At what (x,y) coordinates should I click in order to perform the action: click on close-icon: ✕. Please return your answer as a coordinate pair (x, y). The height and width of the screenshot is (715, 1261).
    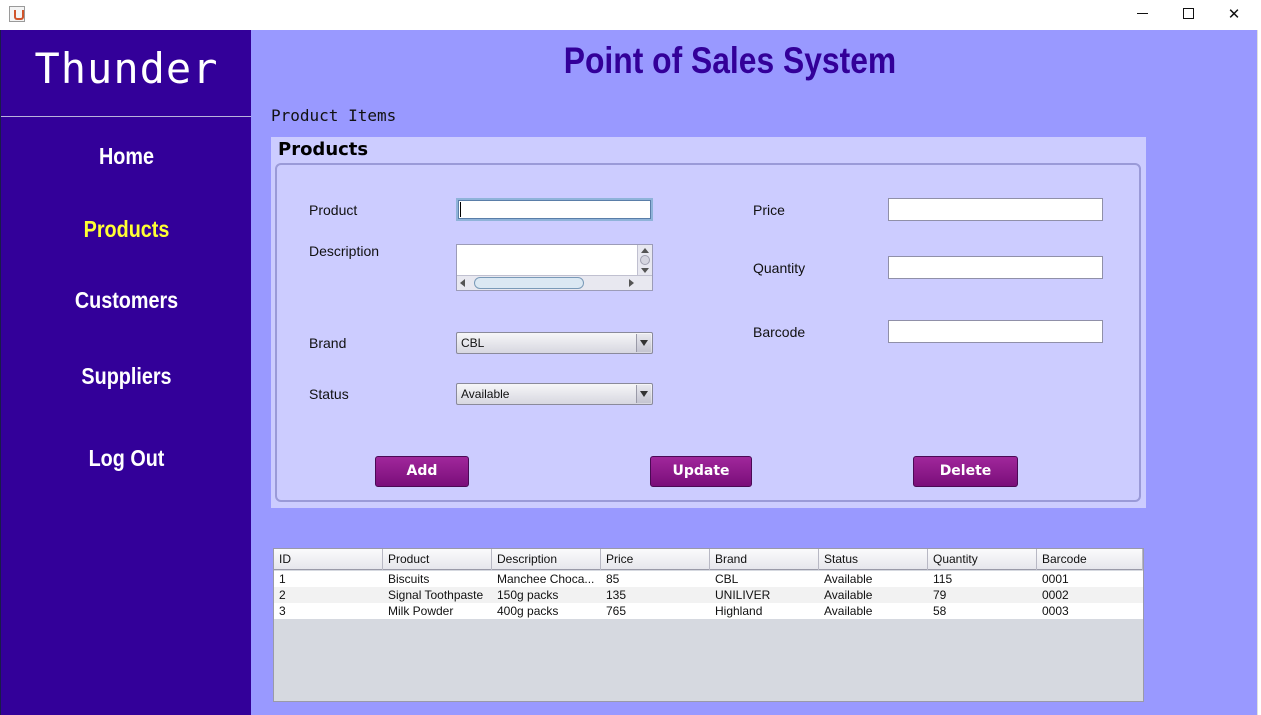
    Looking at the image, I should click on (1234, 14).